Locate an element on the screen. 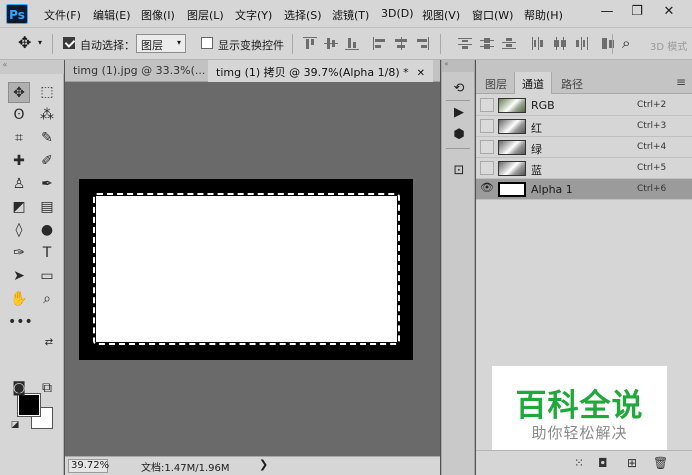  channel-shortcut: Ctrl+4 is located at coordinates (652, 147).